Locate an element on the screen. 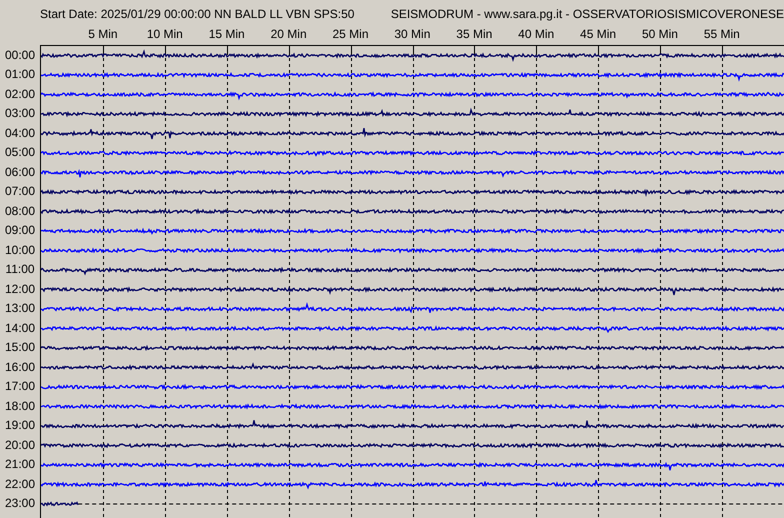  hour-label: 23:00 is located at coordinates (20, 503).